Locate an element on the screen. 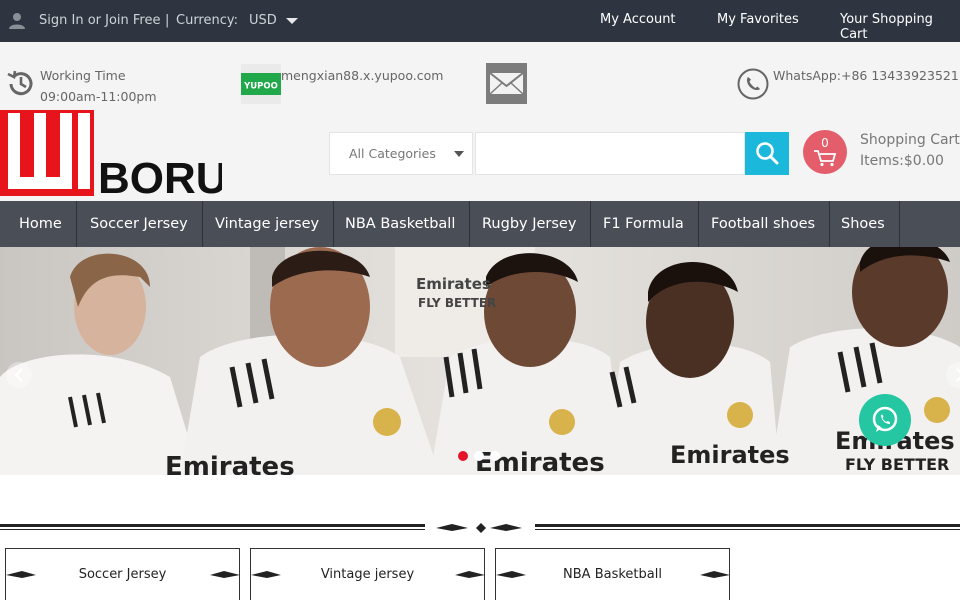 The height and width of the screenshot is (600, 960). user-icon is located at coordinates (17, 21).